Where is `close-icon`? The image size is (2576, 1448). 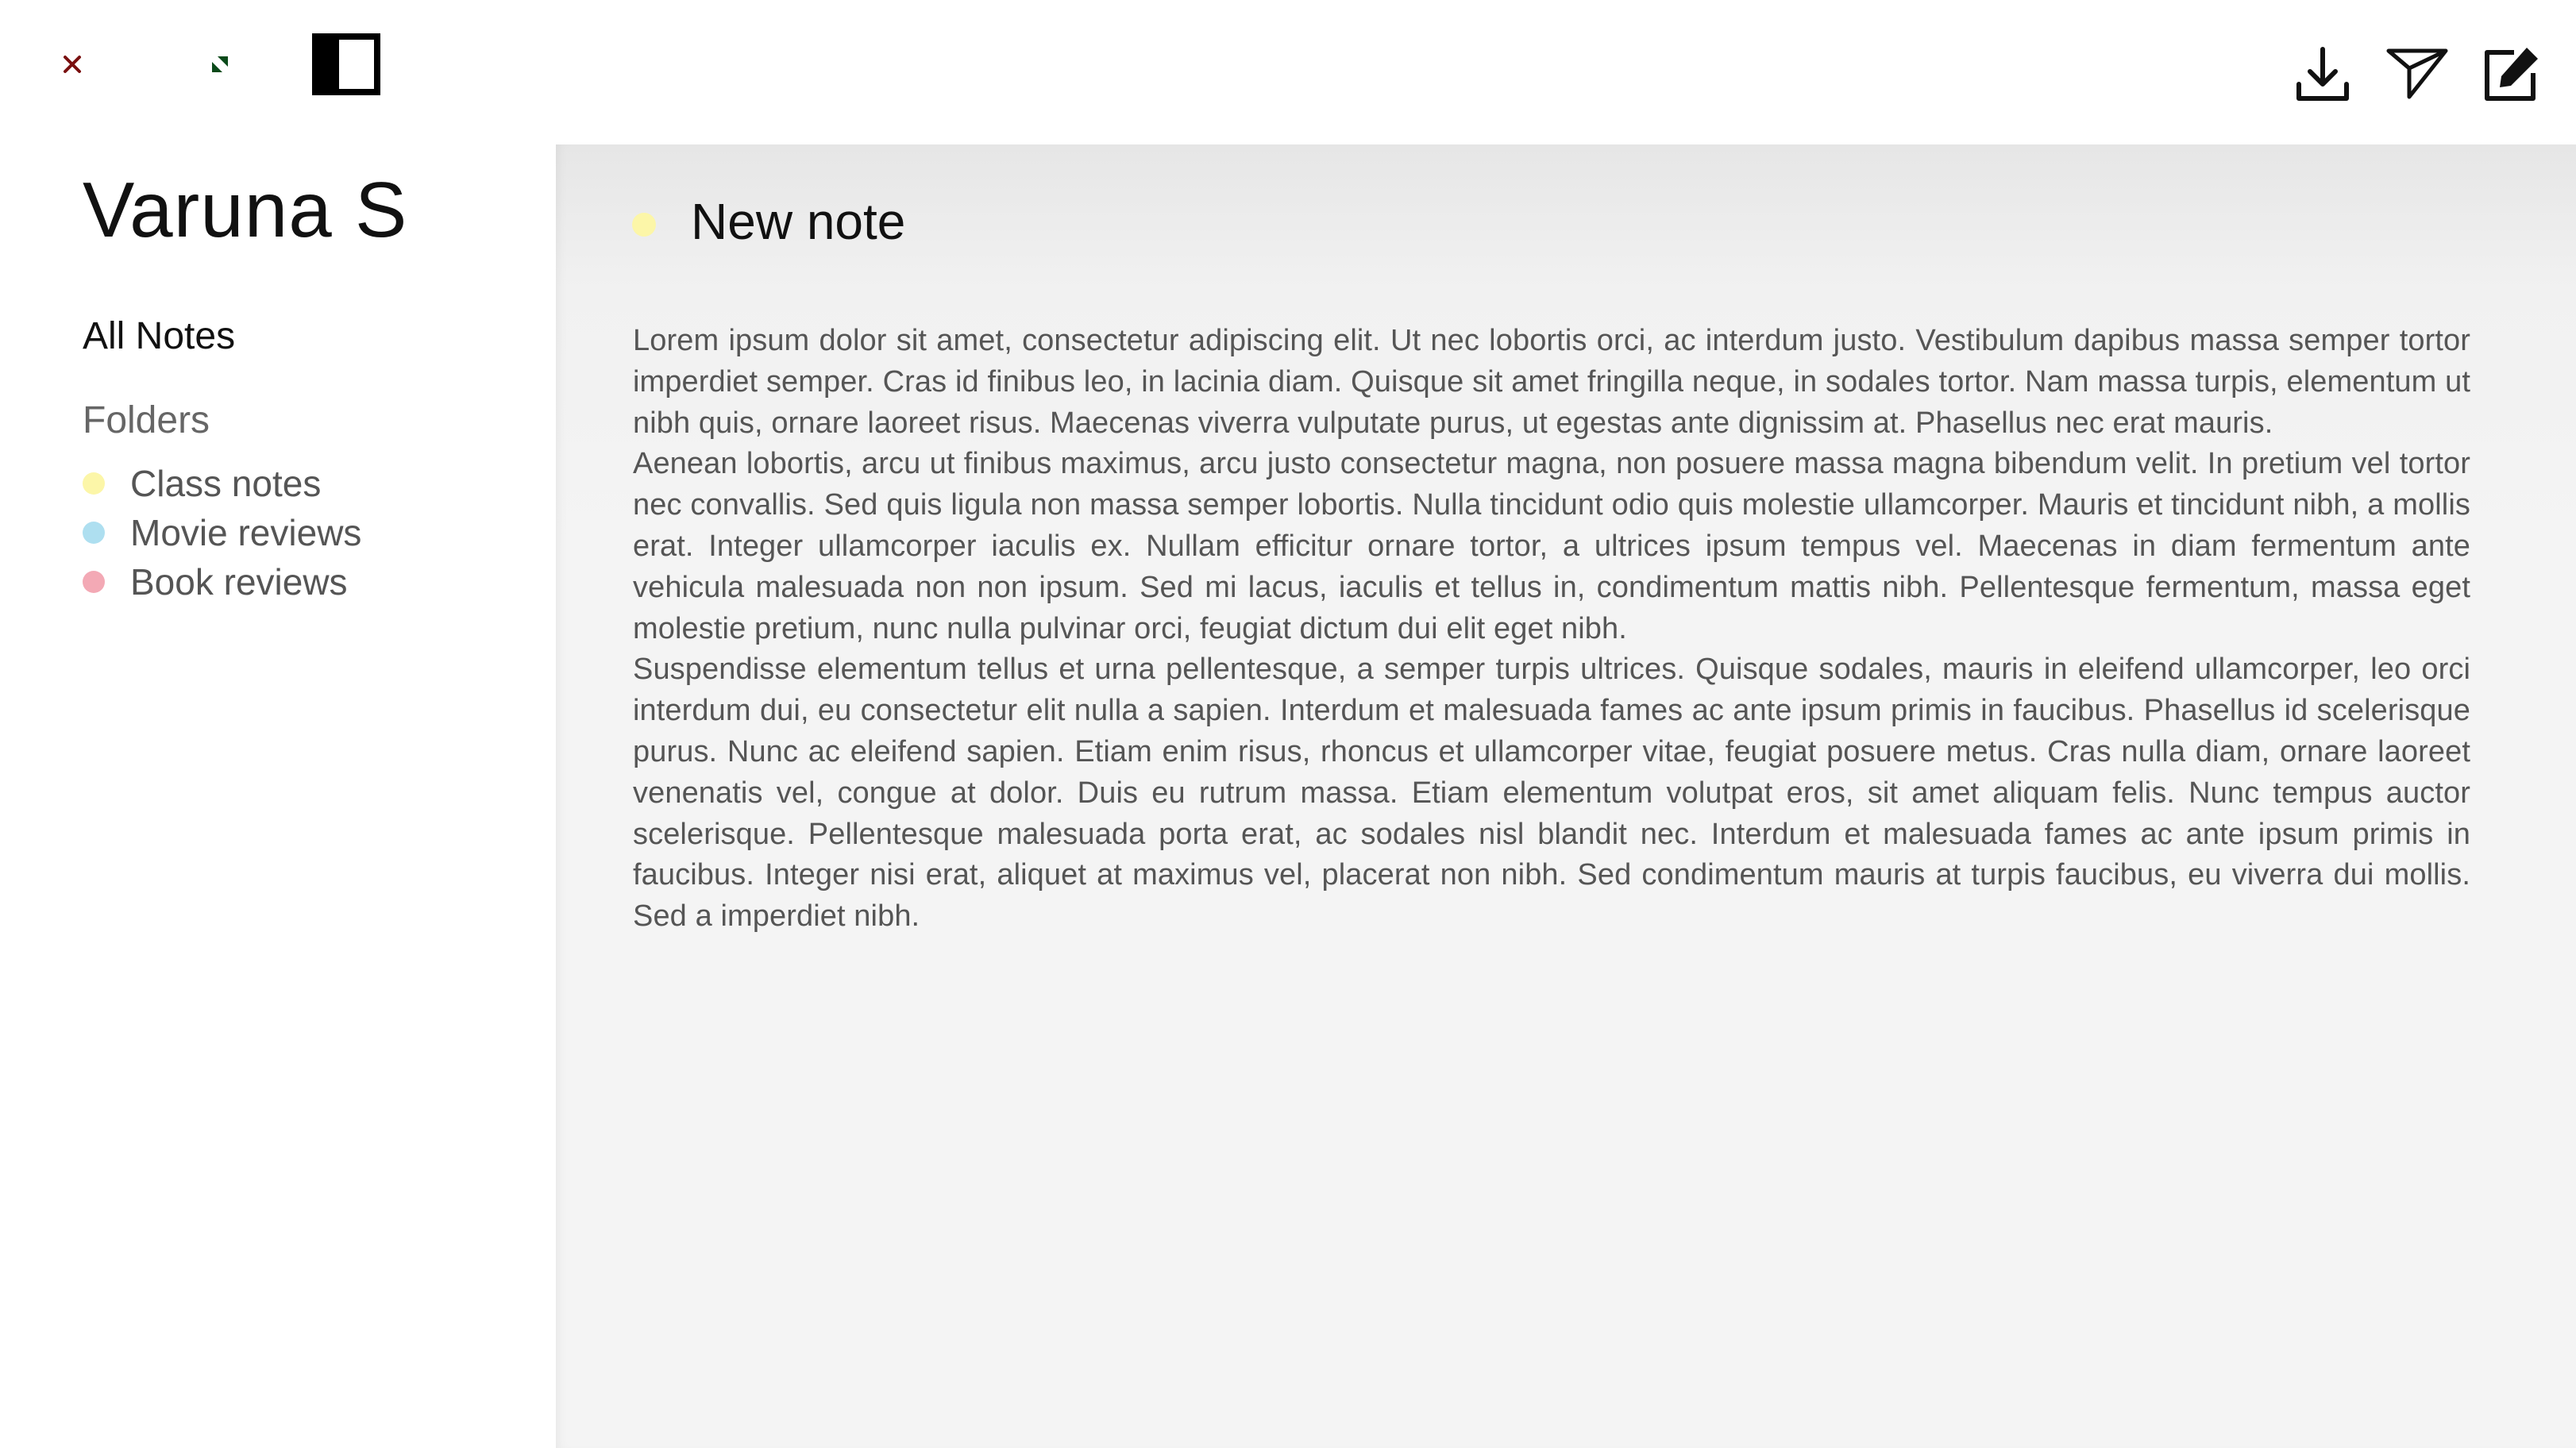
close-icon is located at coordinates (72, 64).